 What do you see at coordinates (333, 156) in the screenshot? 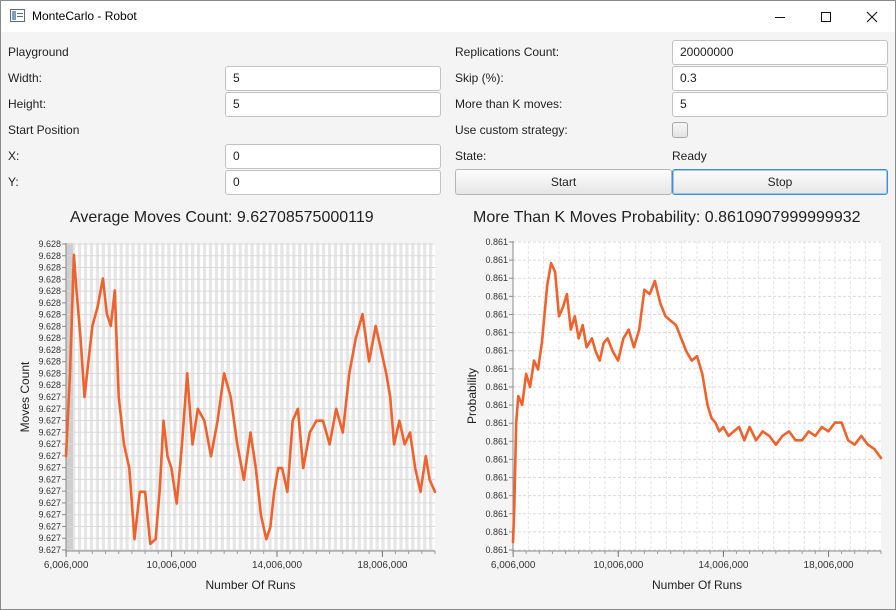
I see `x-input: 0` at bounding box center [333, 156].